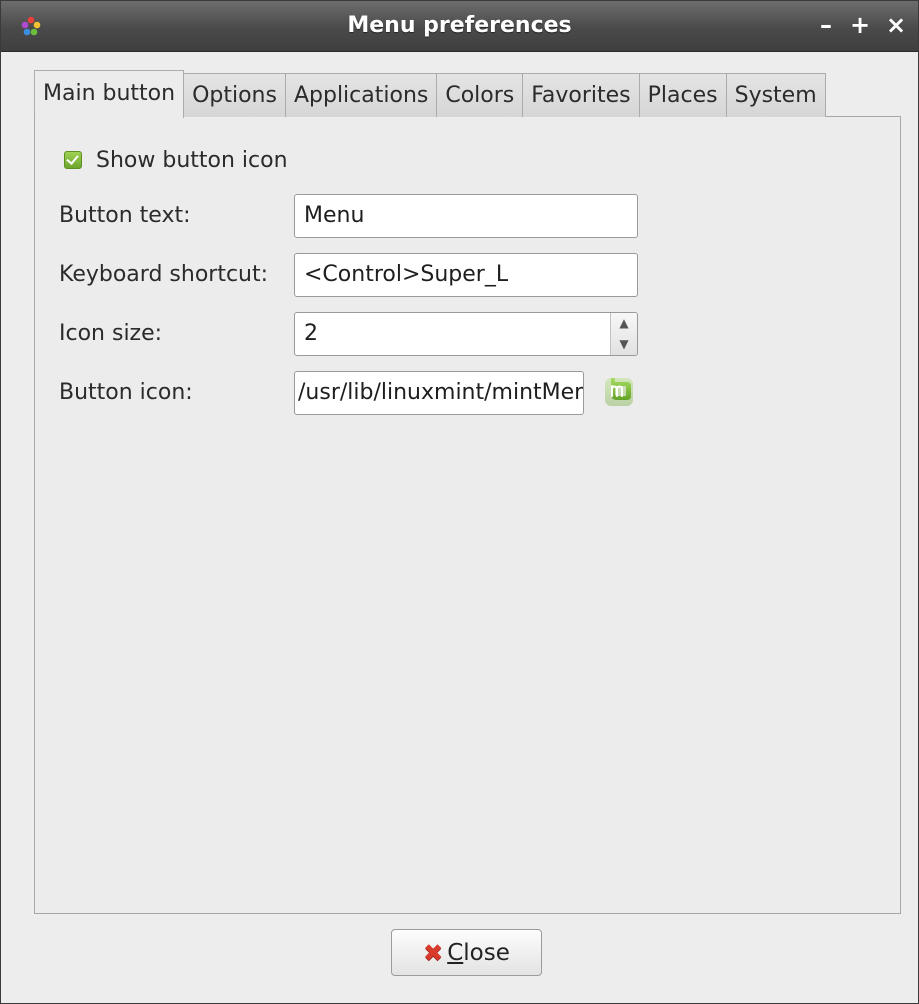 Image resolution: width=919 pixels, height=1004 pixels. What do you see at coordinates (234, 95) in the screenshot?
I see `tab-options: Options` at bounding box center [234, 95].